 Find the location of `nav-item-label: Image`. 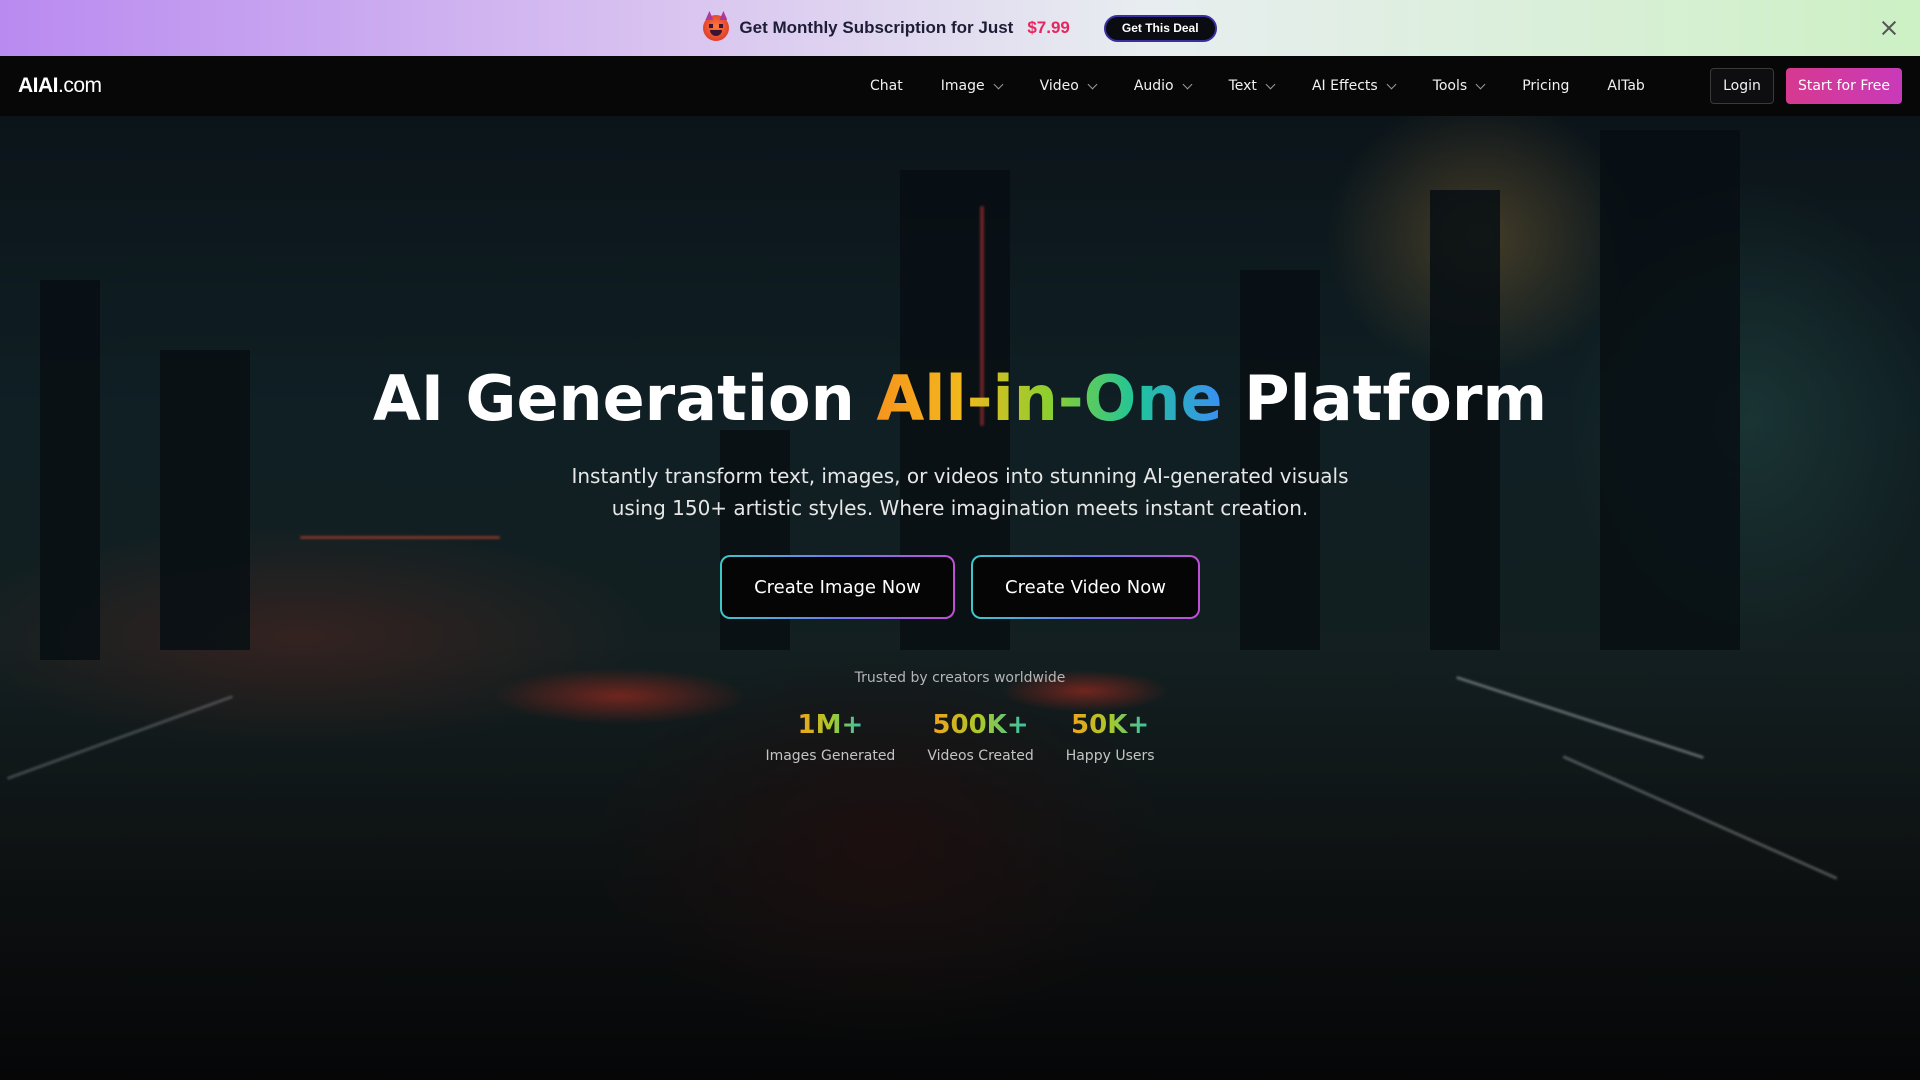

nav-item-label: Image is located at coordinates (962, 86).